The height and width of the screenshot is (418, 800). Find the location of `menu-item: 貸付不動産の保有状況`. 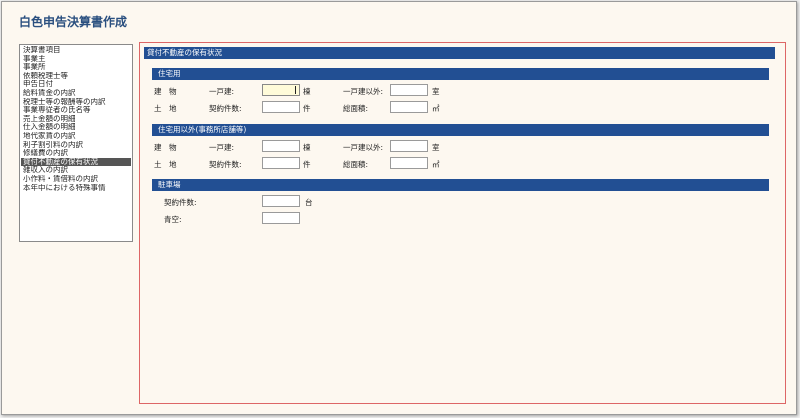

menu-item: 貸付不動産の保有状況 is located at coordinates (76, 162).